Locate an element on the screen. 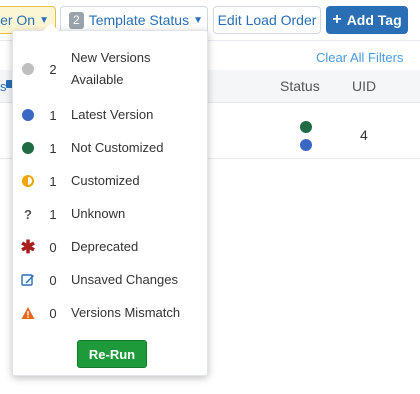  blue-dot-icon is located at coordinates (28, 115).